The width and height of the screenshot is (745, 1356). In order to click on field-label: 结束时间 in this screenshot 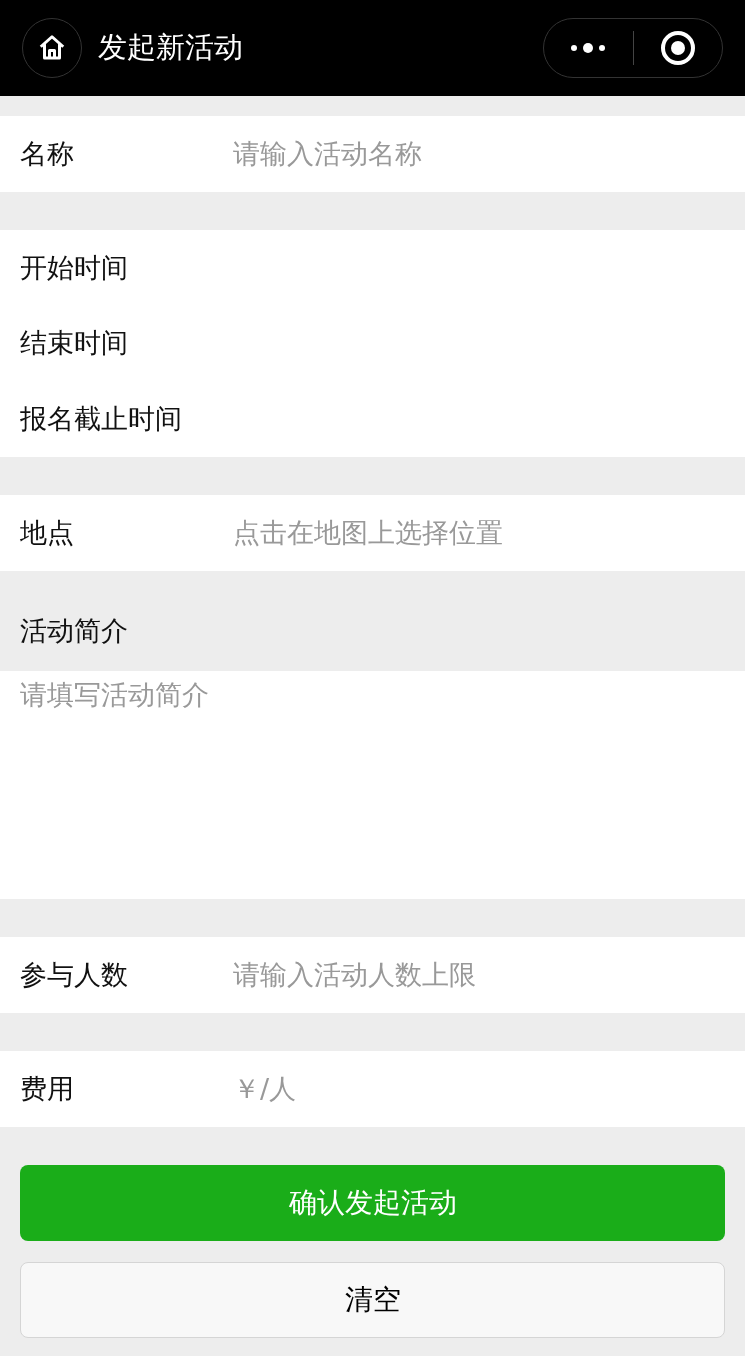, I will do `click(74, 343)`.